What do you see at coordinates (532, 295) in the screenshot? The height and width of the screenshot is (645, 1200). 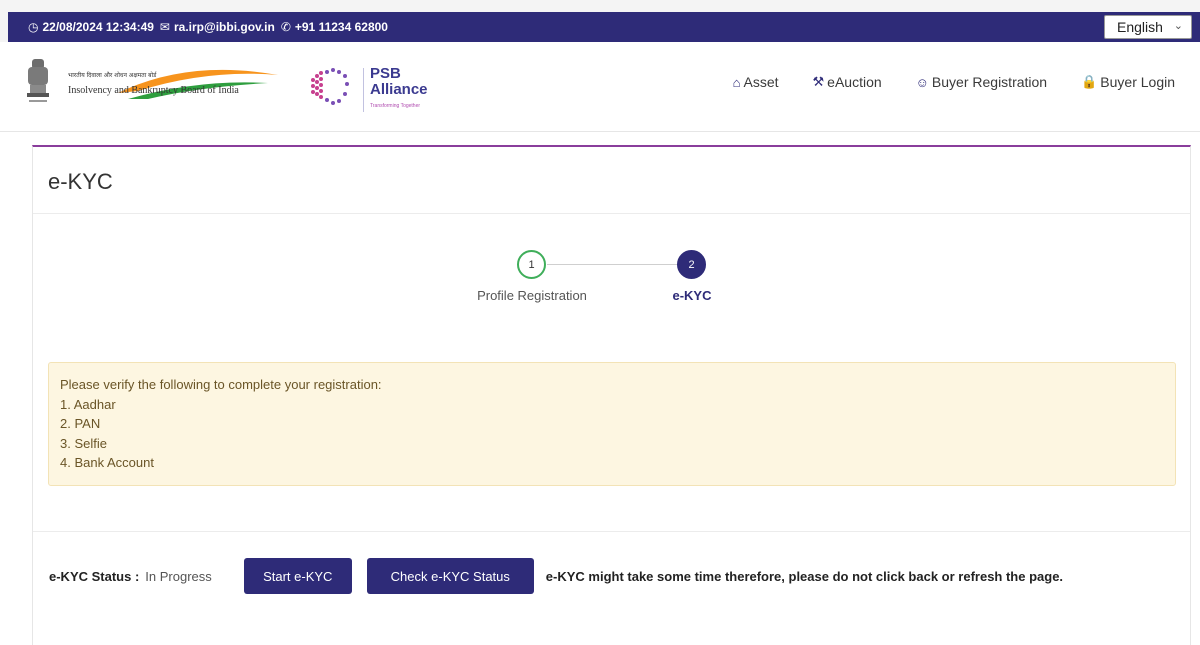 I see `step-1-label: Profile Registration` at bounding box center [532, 295].